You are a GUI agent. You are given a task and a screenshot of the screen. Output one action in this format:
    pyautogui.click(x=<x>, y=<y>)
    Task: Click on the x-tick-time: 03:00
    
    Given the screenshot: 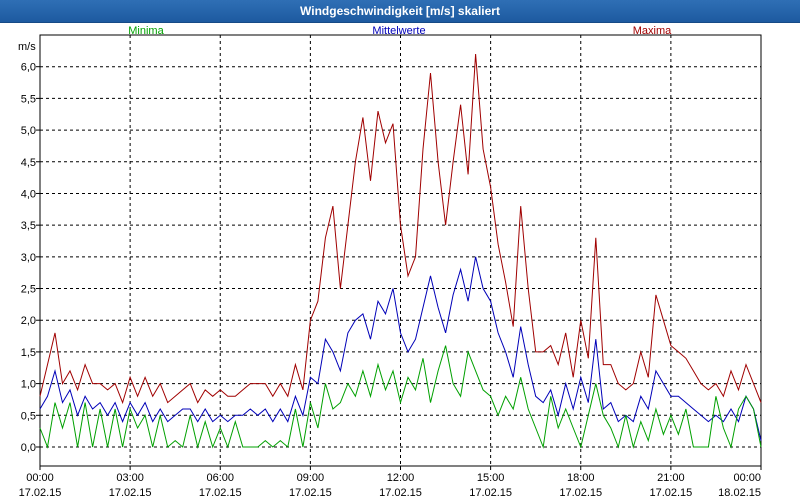 What is the action you would take?
    pyautogui.click(x=130, y=478)
    